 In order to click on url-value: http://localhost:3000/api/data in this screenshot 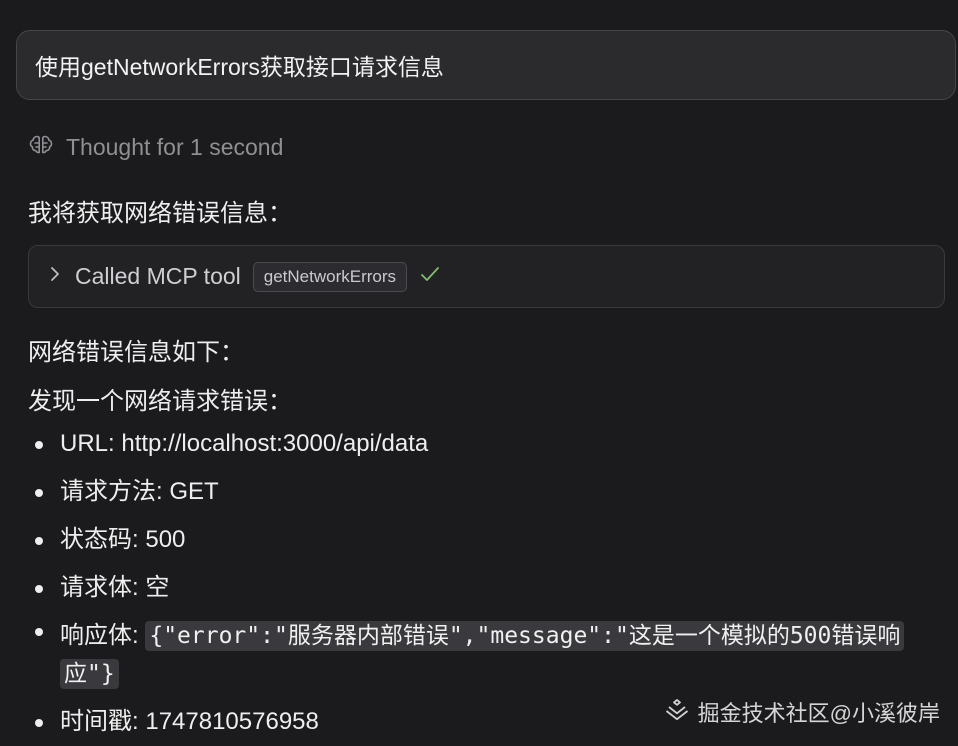, I will do `click(275, 443)`.